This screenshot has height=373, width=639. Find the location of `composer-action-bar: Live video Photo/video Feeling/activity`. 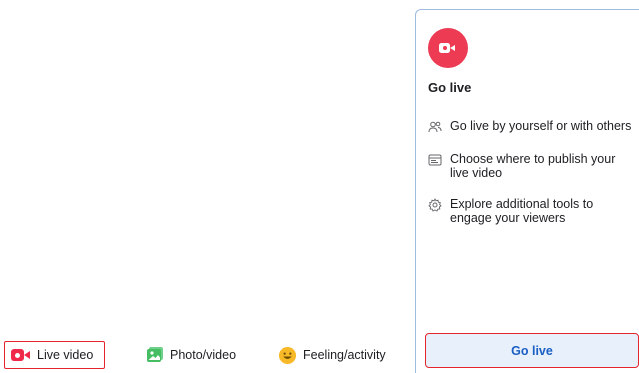

composer-action-bar: Live video Photo/video Feeling/activity is located at coordinates (205, 354).